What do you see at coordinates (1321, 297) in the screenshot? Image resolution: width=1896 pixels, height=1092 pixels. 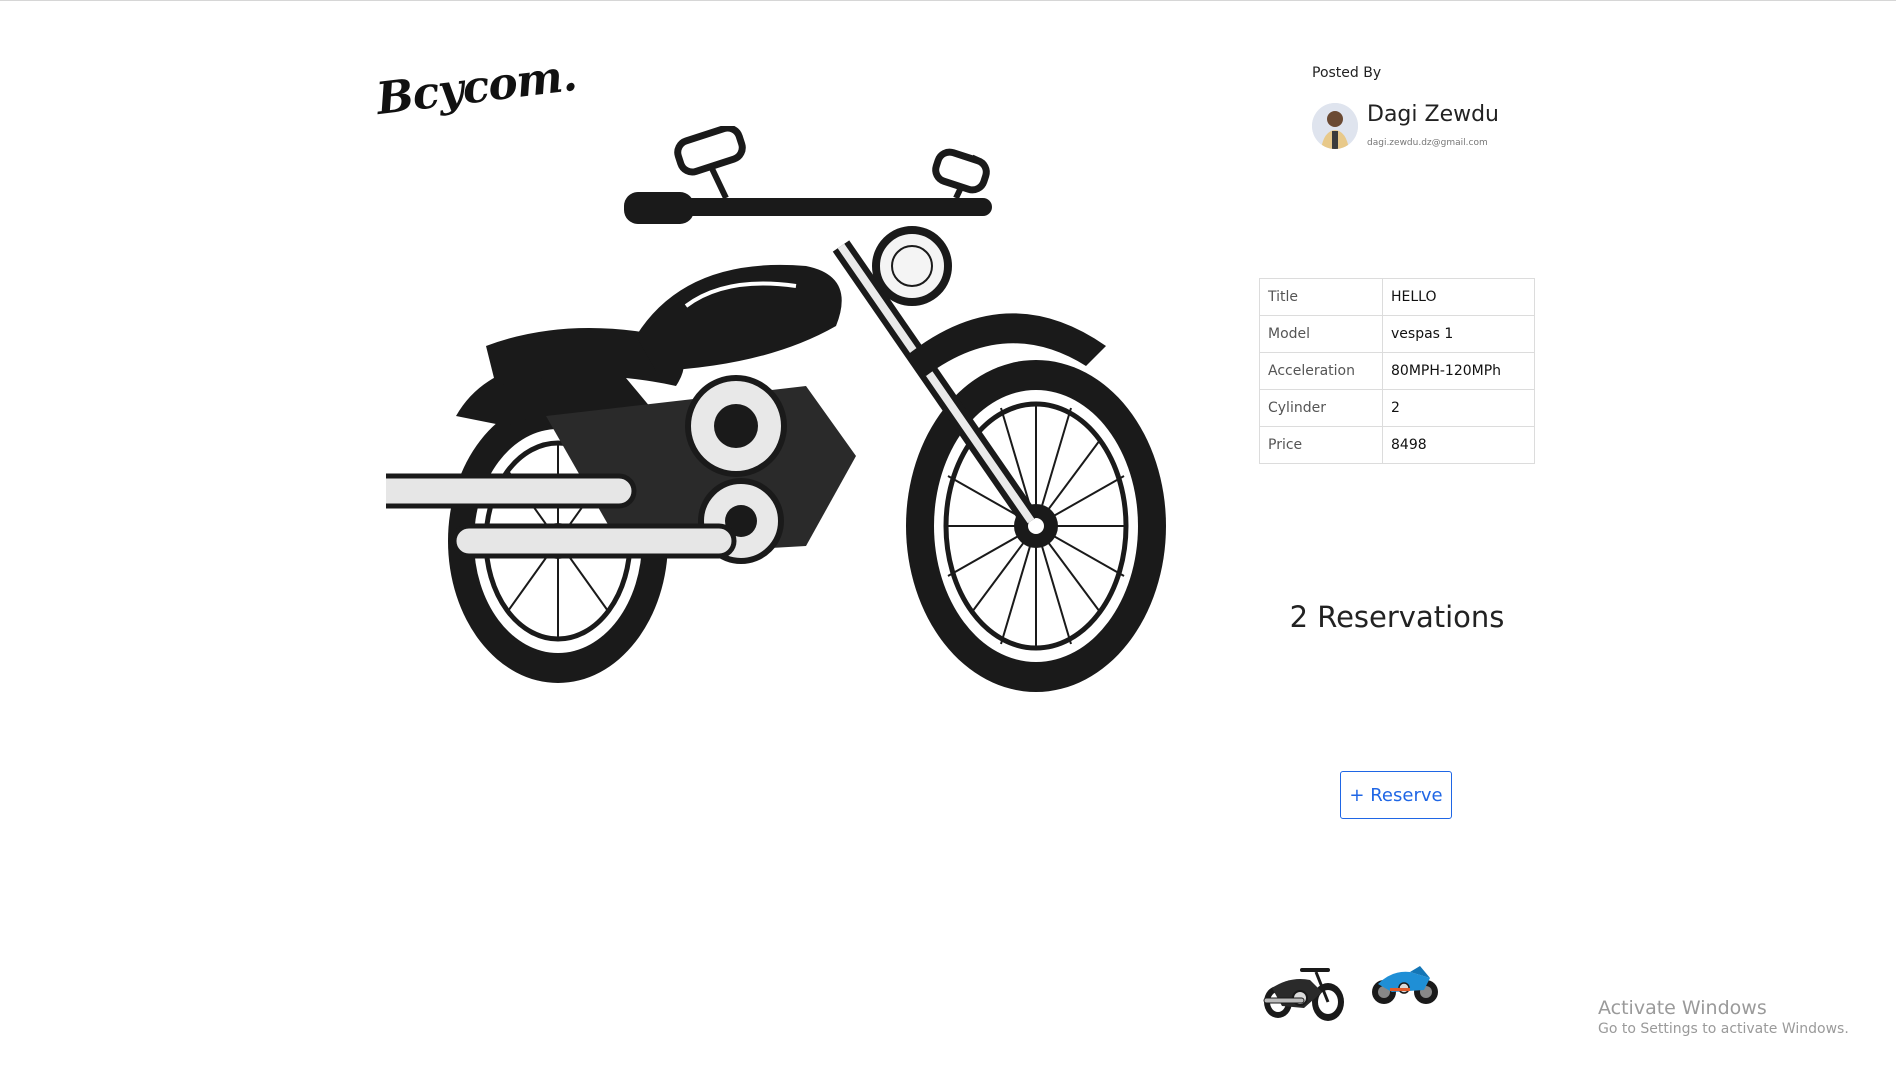 I see `spec-label: Title` at bounding box center [1321, 297].